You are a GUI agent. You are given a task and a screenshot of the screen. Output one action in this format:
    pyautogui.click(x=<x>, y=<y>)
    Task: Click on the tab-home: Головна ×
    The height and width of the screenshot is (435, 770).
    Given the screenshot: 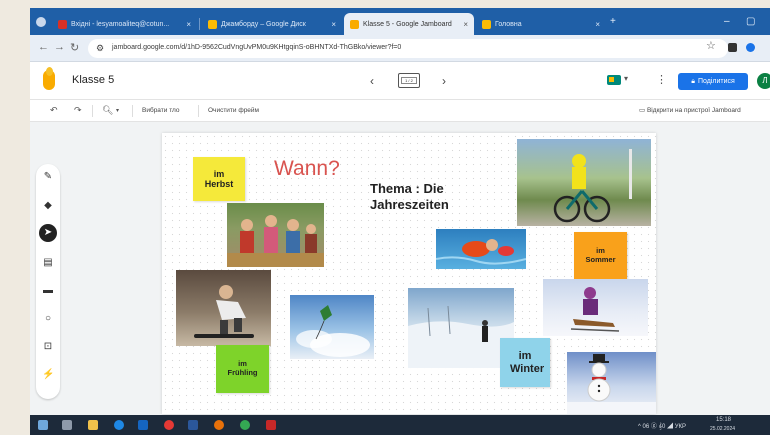 What is the action you would take?
    pyautogui.click(x=541, y=24)
    